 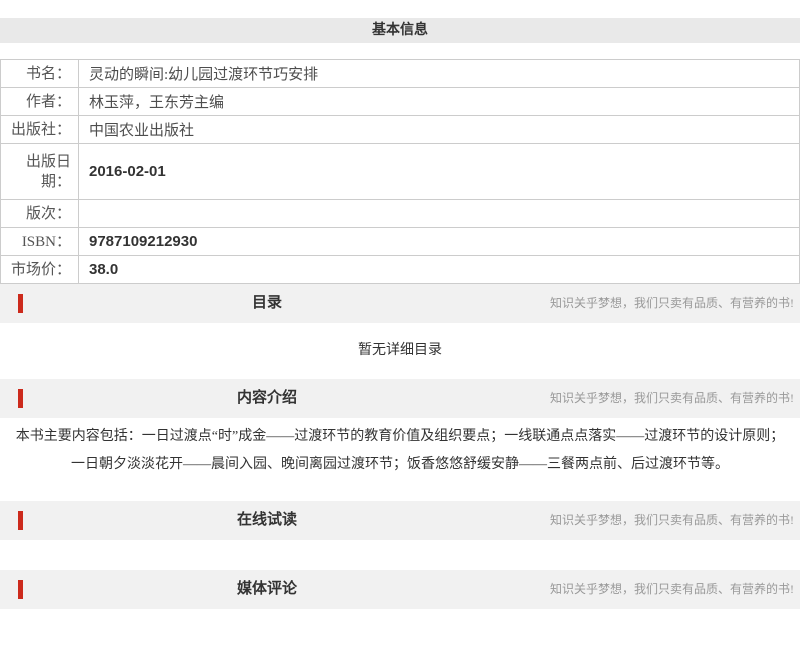 What do you see at coordinates (400, 398) in the screenshot?
I see `section-bar-intro: 内容介绍 知识关乎梦想，我们只卖有品质、有营养的书!` at bounding box center [400, 398].